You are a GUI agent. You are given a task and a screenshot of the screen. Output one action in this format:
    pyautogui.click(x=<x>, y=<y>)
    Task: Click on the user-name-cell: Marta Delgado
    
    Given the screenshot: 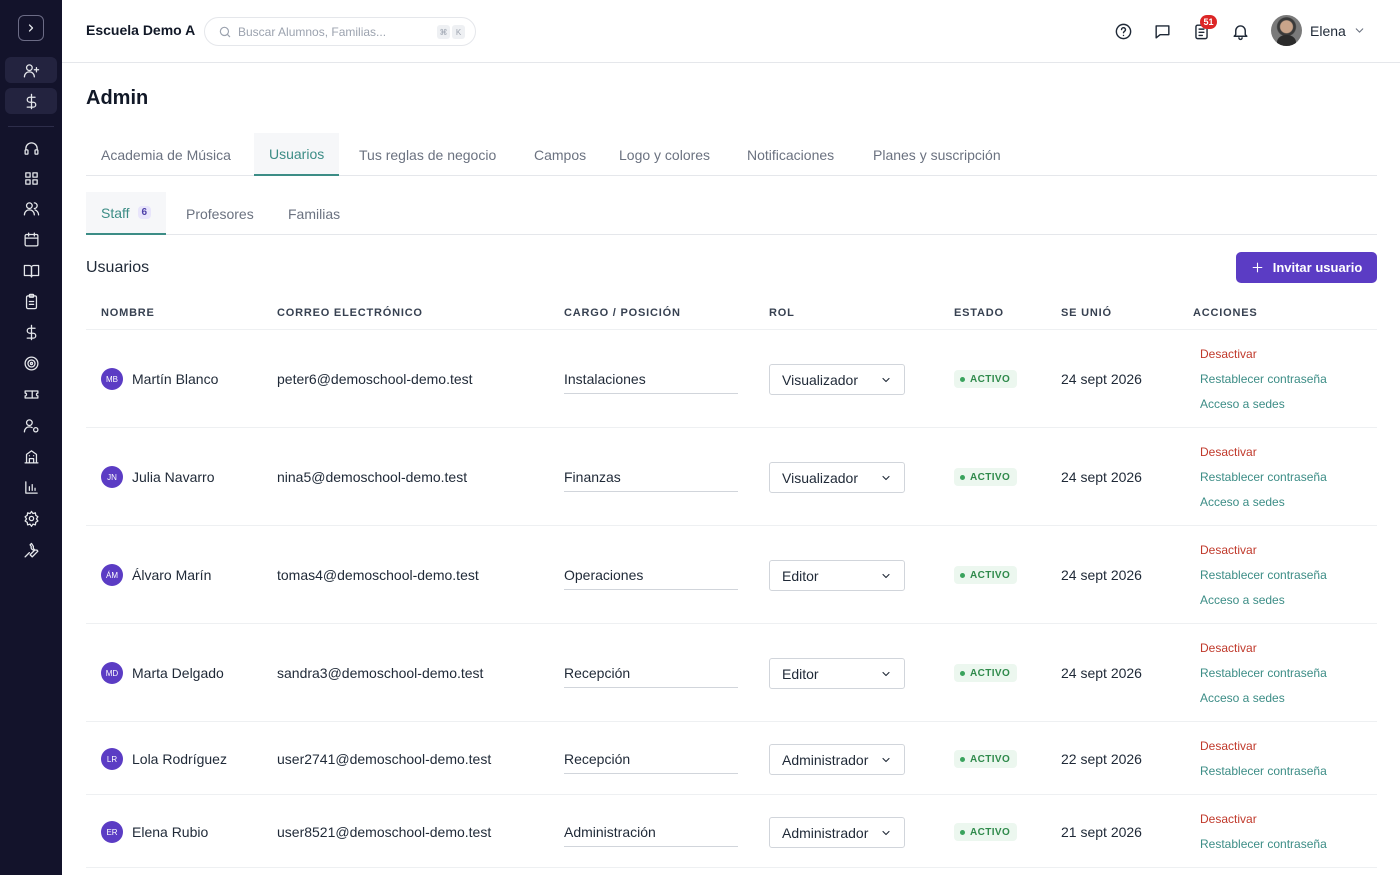 What is the action you would take?
    pyautogui.click(x=178, y=673)
    